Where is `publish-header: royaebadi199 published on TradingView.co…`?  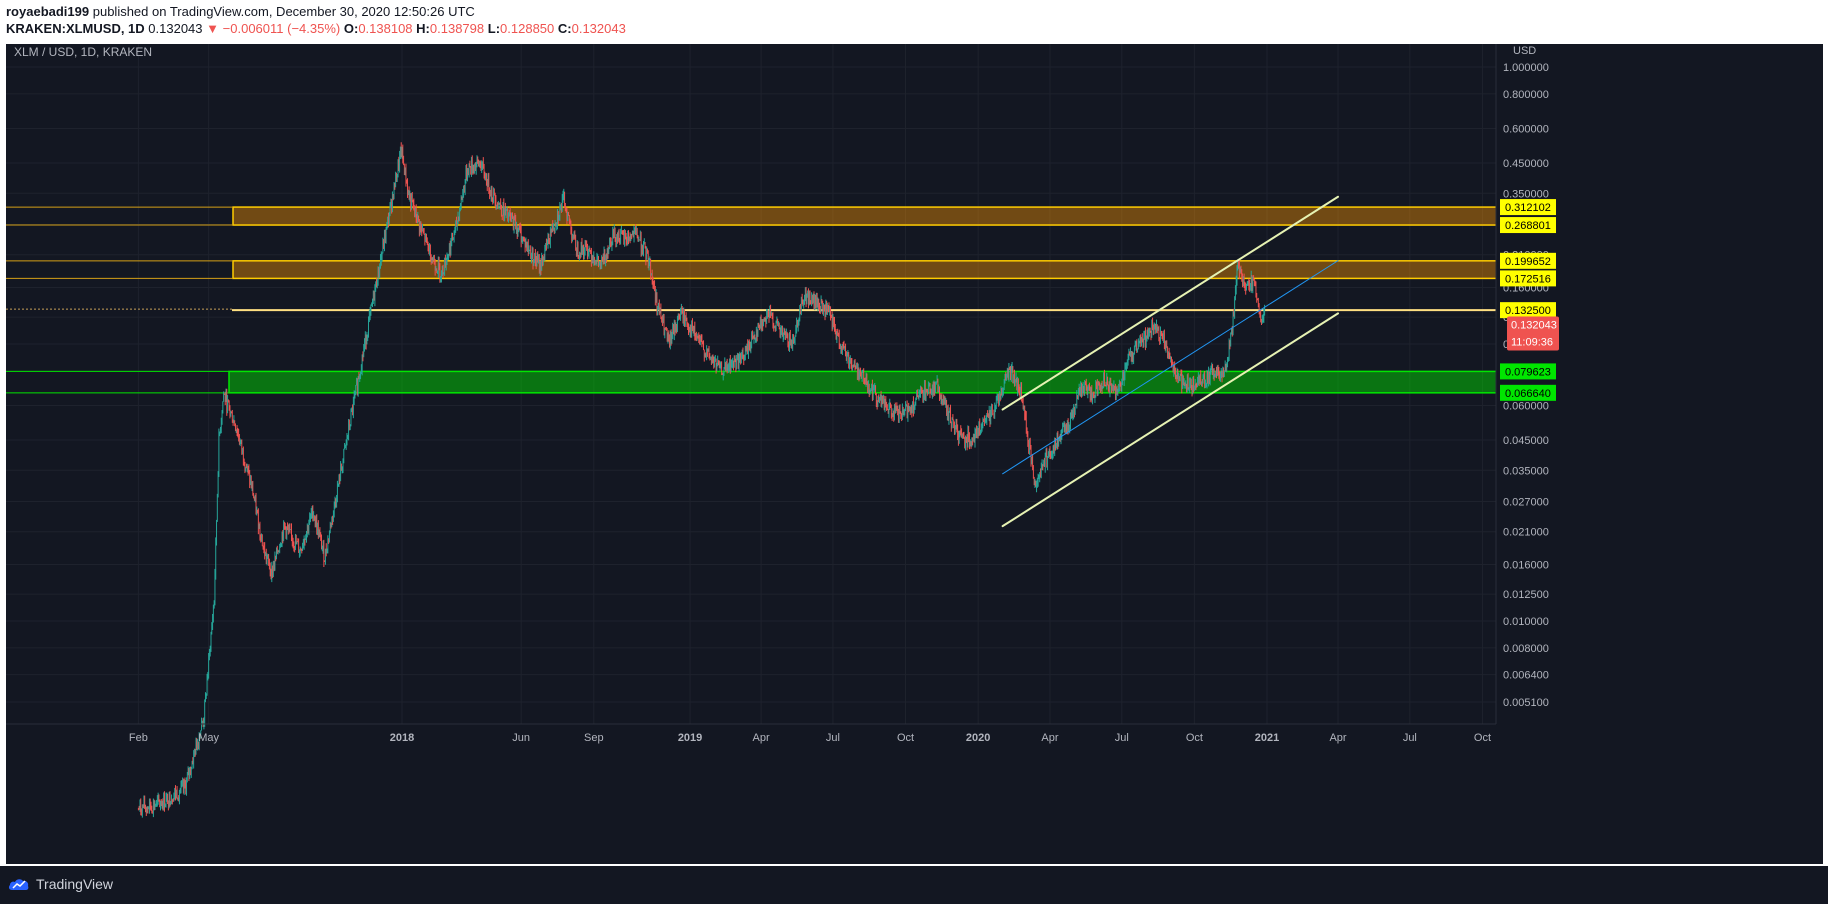 publish-header: royaebadi199 published on TradingView.co… is located at coordinates (914, 21).